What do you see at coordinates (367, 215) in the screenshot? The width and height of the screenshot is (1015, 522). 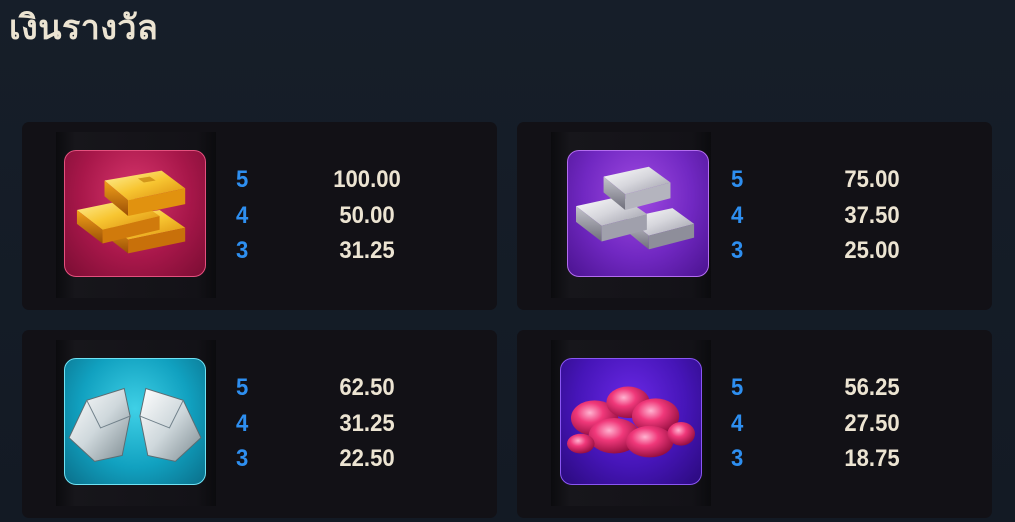 I see `payout-amount: 50.00` at bounding box center [367, 215].